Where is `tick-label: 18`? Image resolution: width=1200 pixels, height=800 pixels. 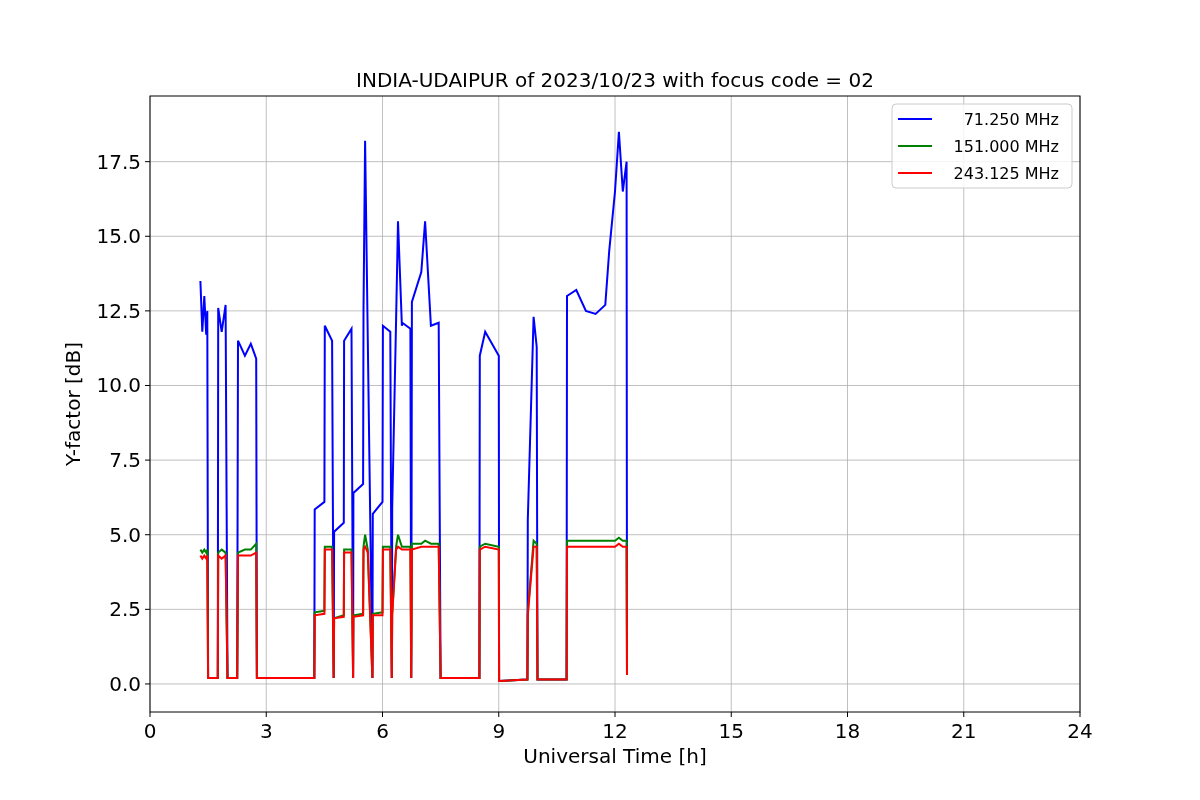 tick-label: 18 is located at coordinates (847, 731).